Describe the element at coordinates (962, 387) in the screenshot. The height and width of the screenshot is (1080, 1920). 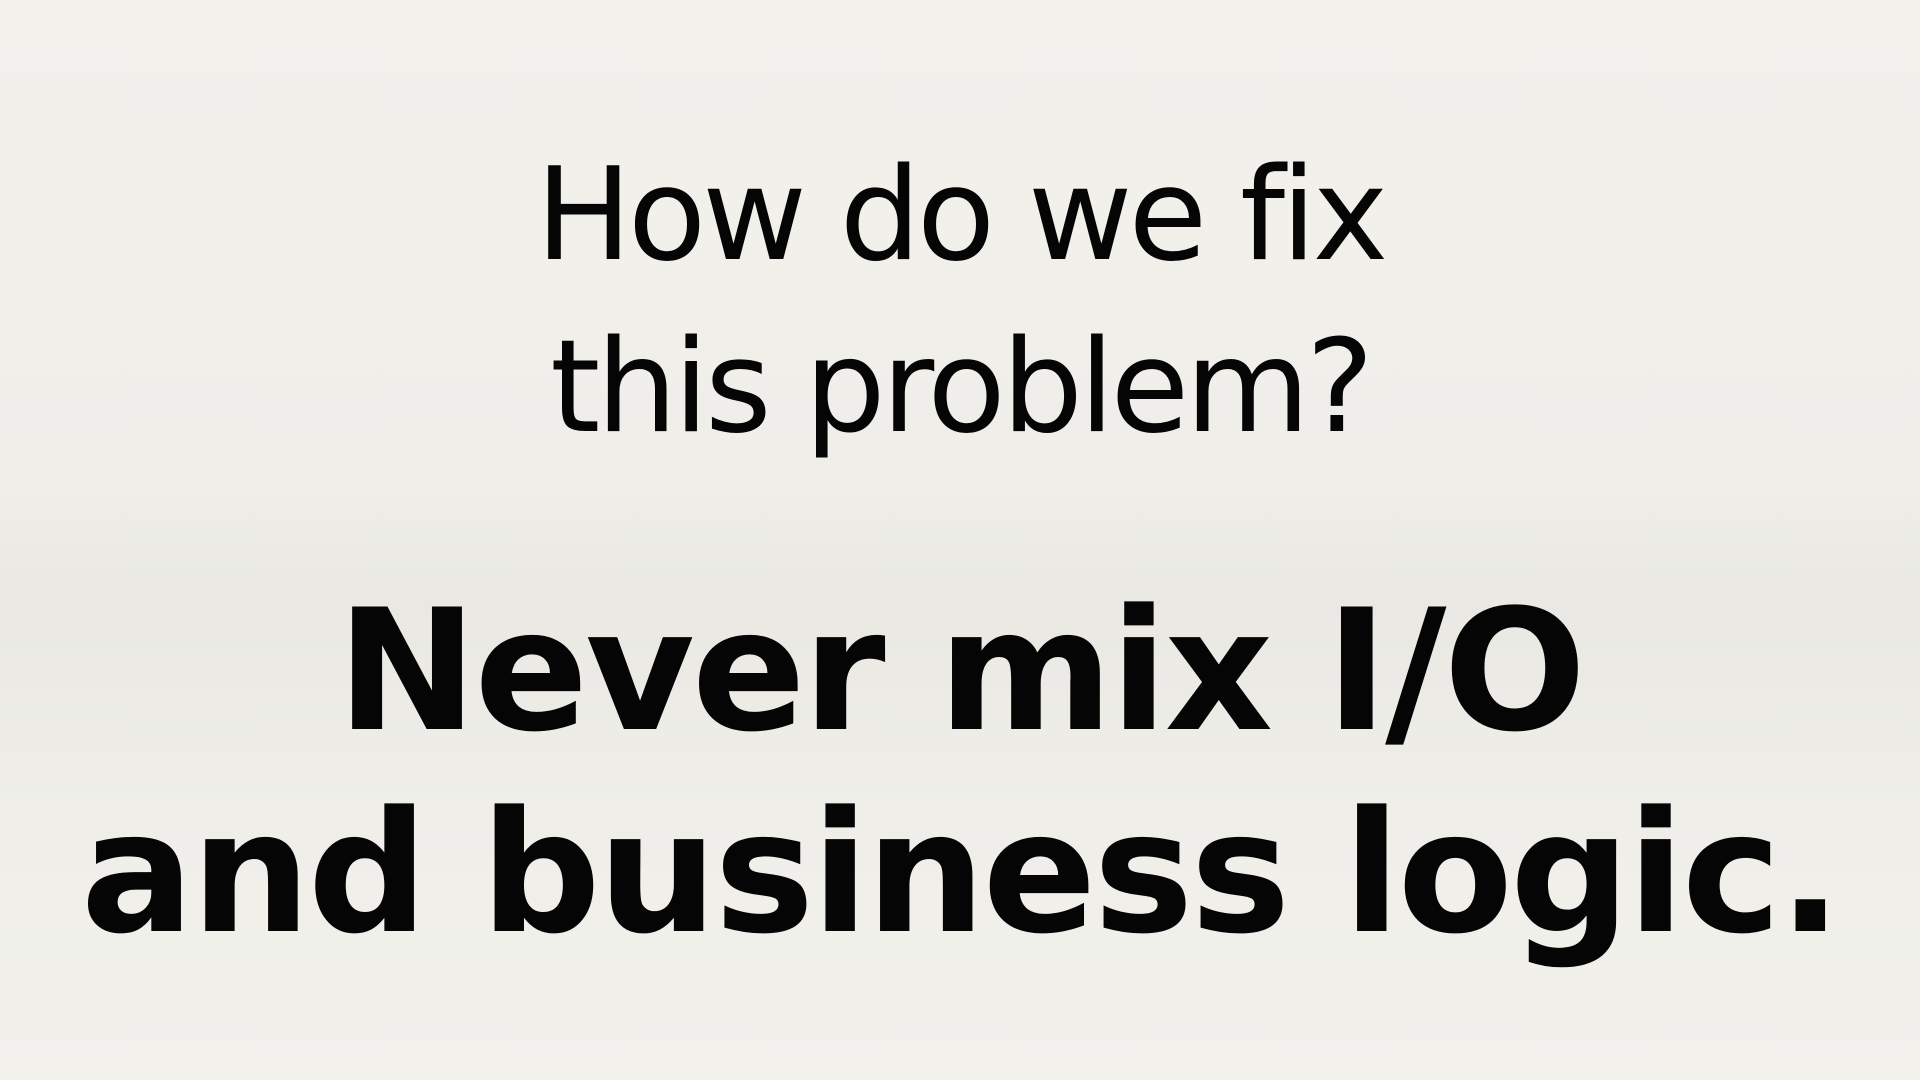
I see `question-line-2: this problem?` at that location.